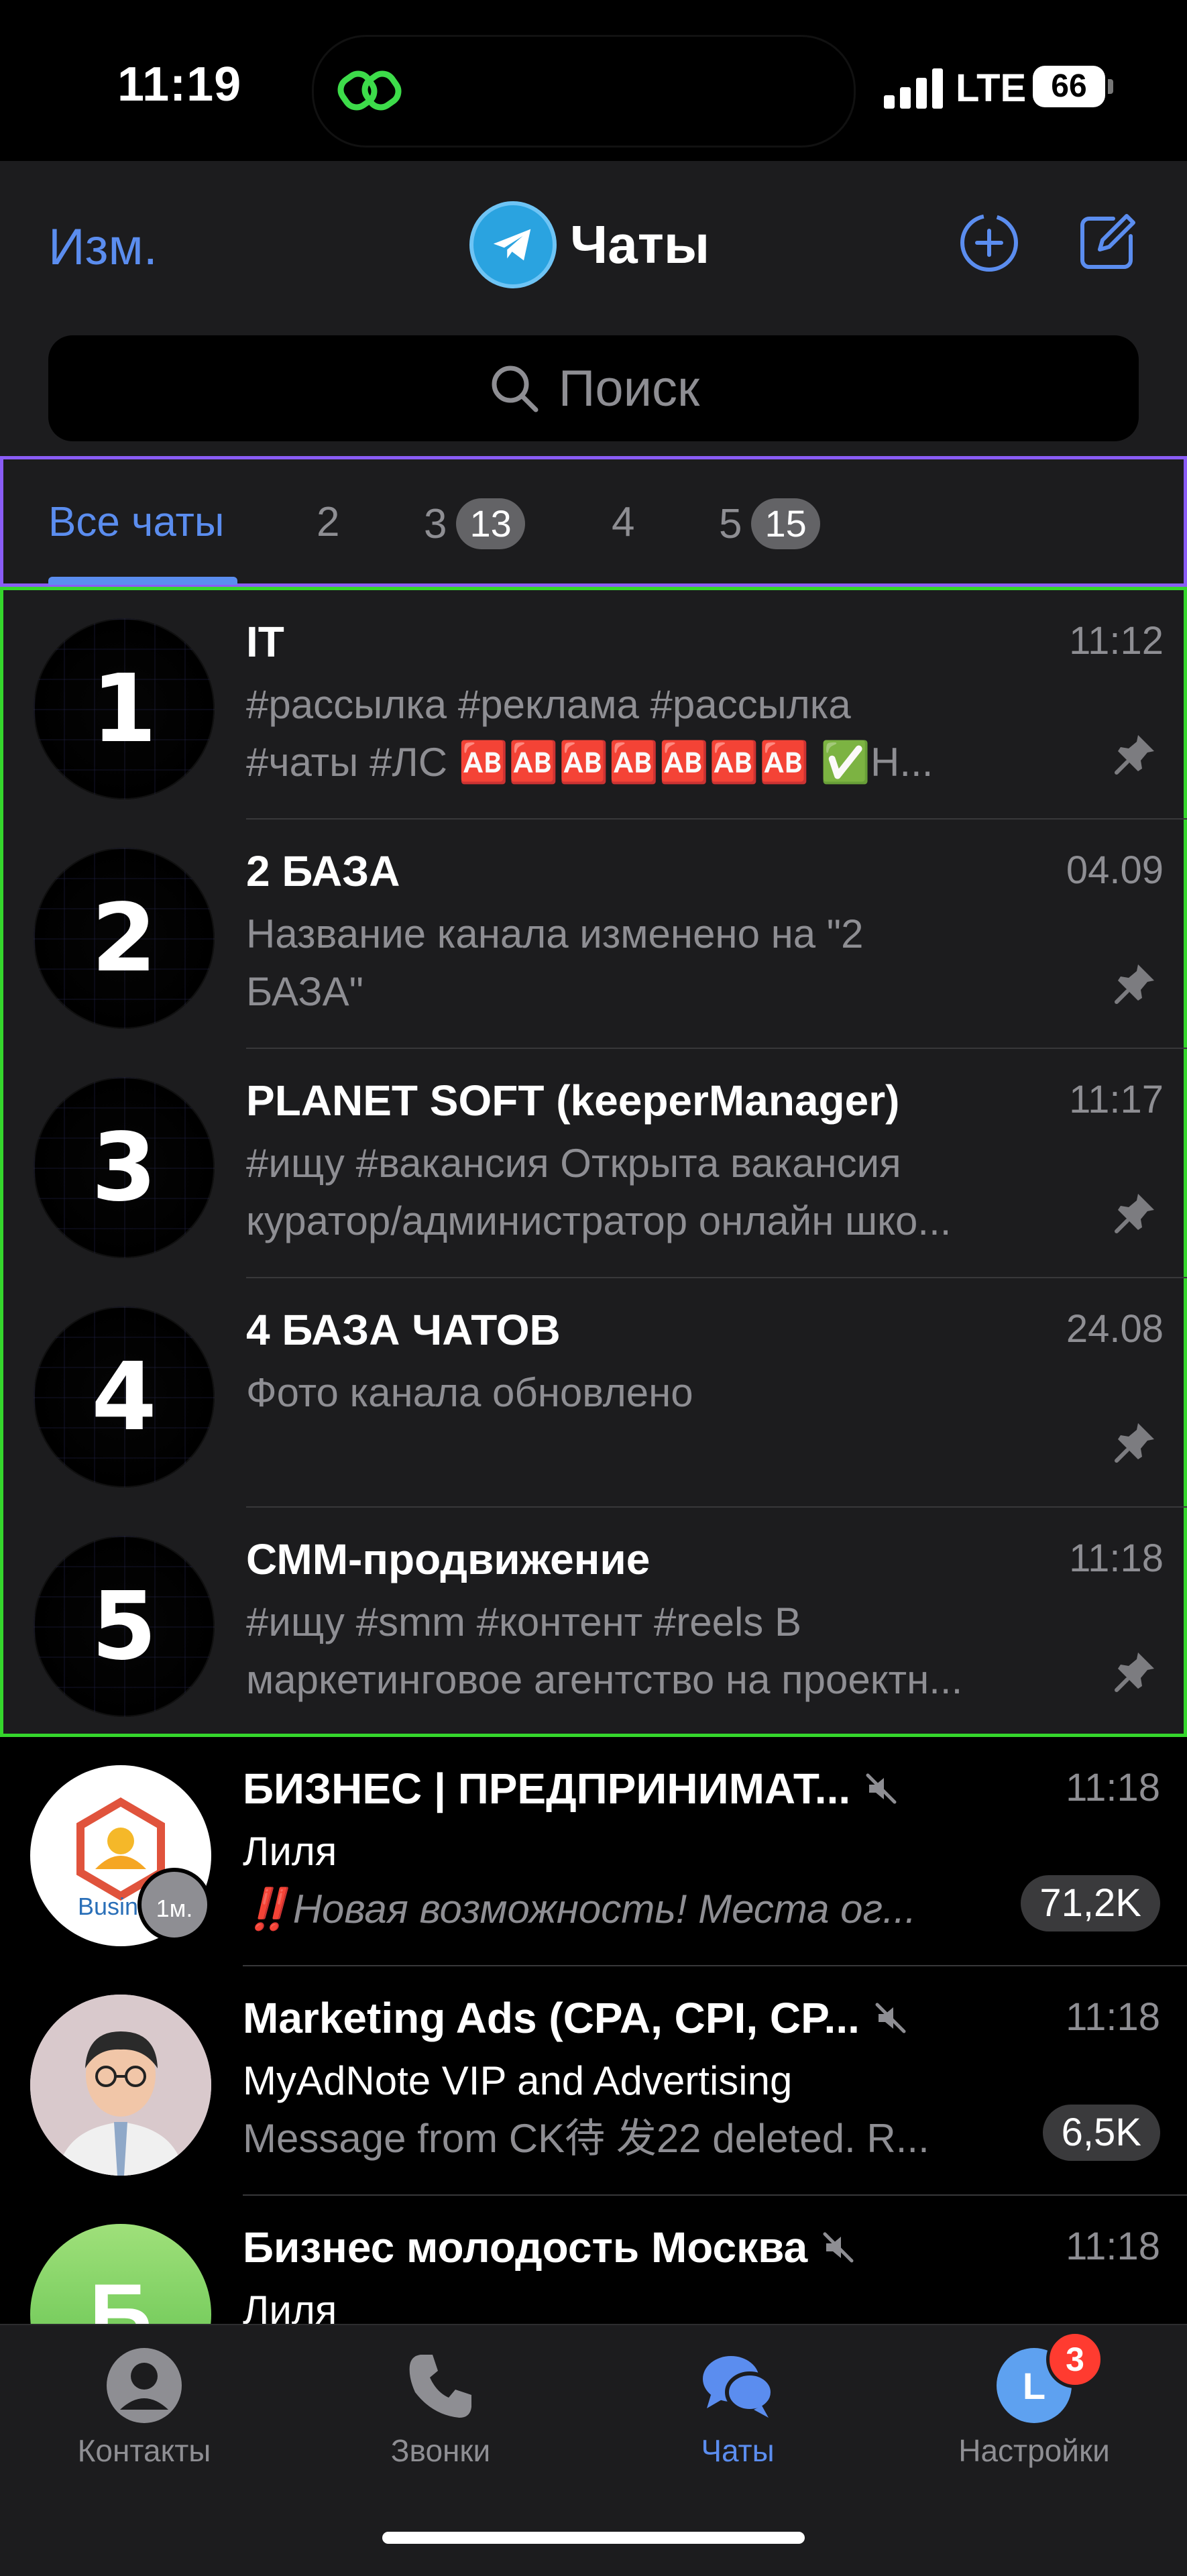 The height and width of the screenshot is (2576, 1187). I want to click on contacts-icon, so click(144, 2385).